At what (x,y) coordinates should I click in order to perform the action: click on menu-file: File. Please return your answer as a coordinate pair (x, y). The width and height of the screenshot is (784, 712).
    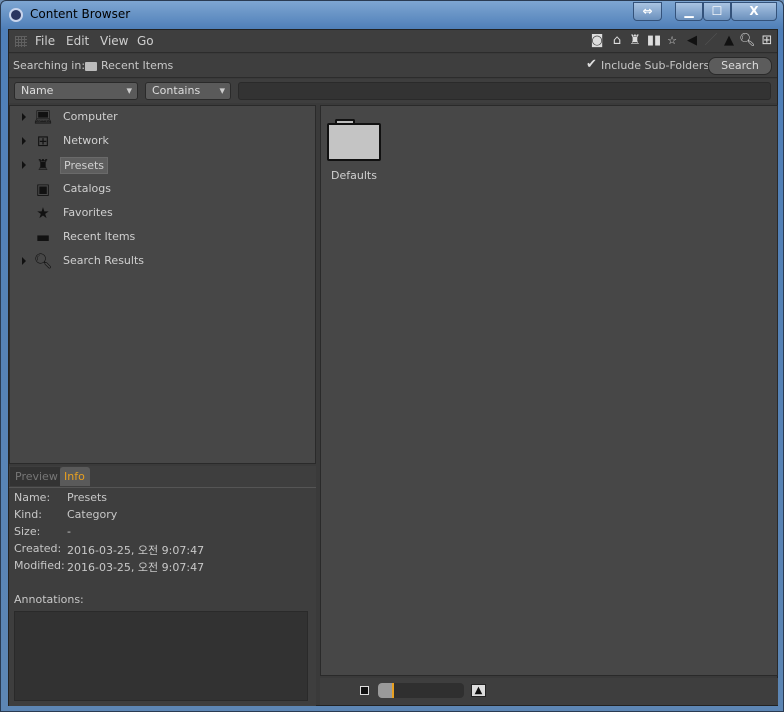
    Looking at the image, I should click on (45, 41).